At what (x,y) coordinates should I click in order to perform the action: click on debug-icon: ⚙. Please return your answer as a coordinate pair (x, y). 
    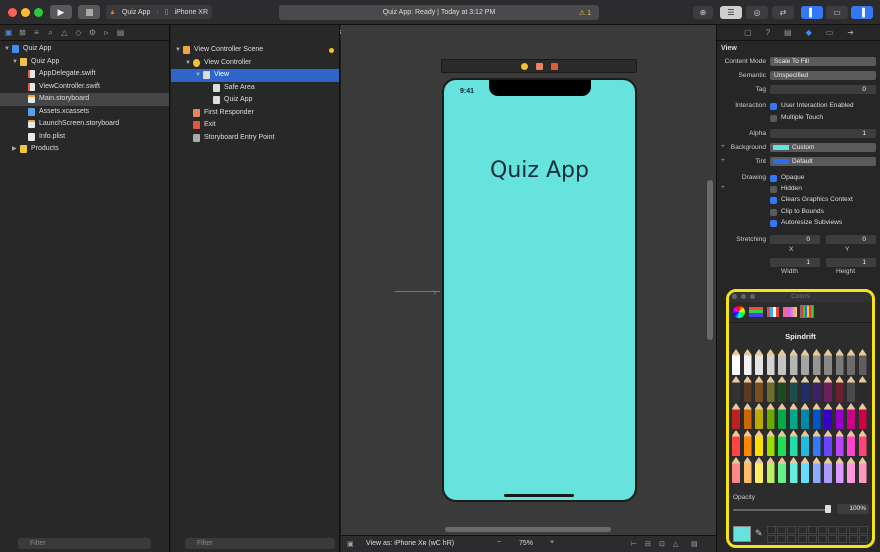
    Looking at the image, I should click on (92, 32).